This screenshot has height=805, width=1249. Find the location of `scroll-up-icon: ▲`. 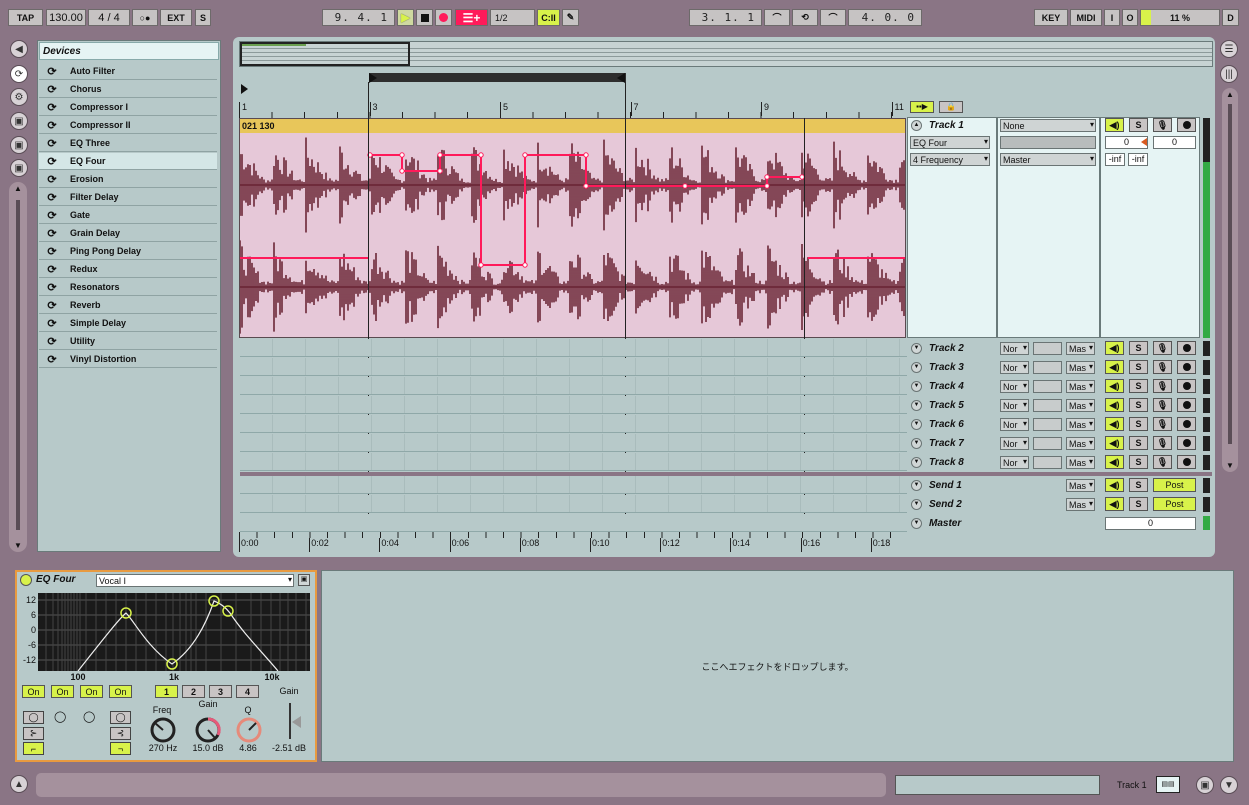

scroll-up-icon: ▲ is located at coordinates (18, 188).